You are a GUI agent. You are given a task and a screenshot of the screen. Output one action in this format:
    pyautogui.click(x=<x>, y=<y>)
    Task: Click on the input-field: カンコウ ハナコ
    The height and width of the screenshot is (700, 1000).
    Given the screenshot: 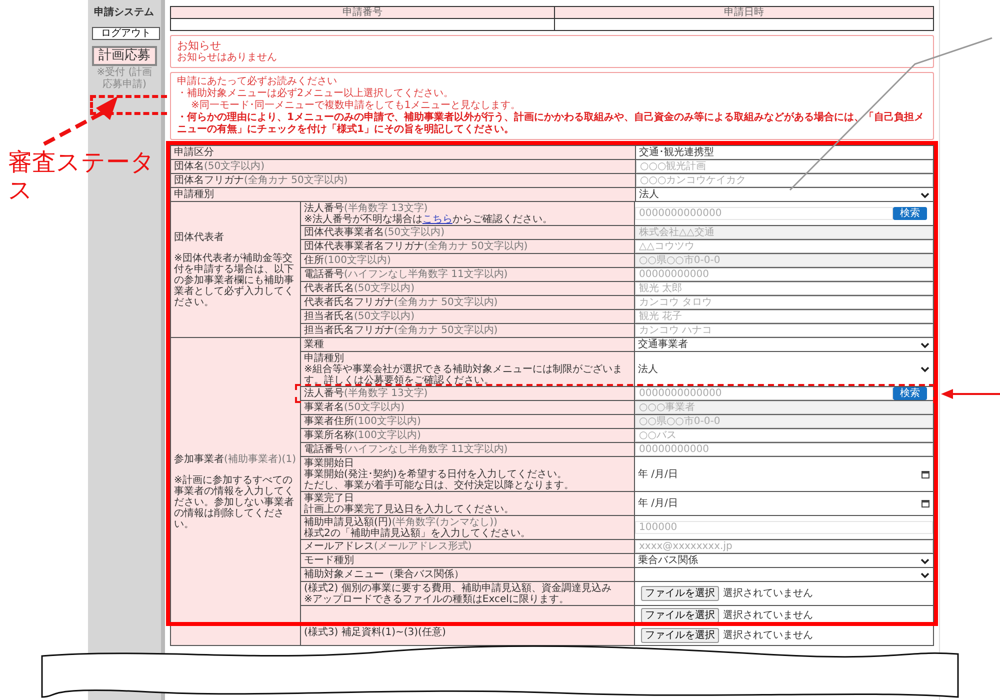 What is the action you would take?
    pyautogui.click(x=784, y=330)
    